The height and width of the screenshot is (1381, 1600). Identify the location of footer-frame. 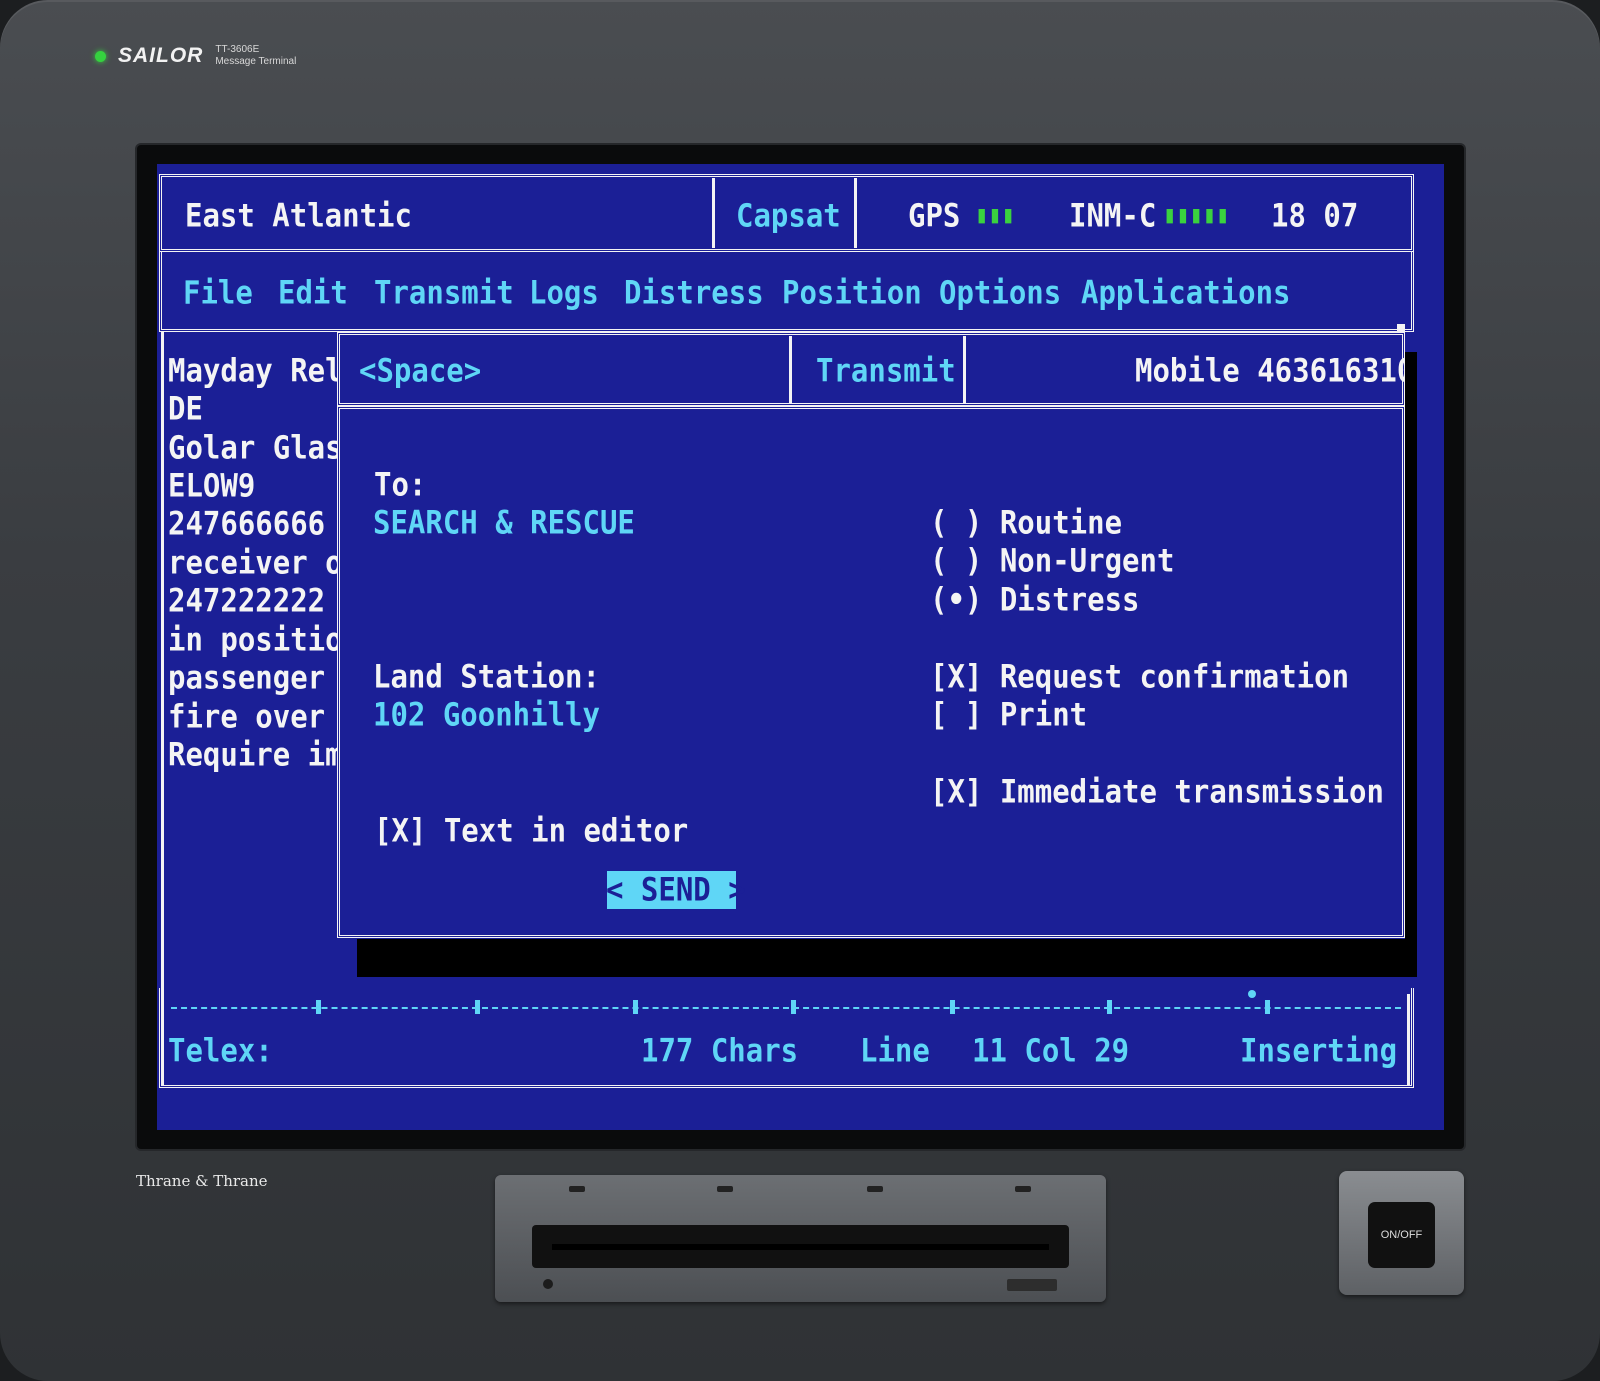
(786, 1038).